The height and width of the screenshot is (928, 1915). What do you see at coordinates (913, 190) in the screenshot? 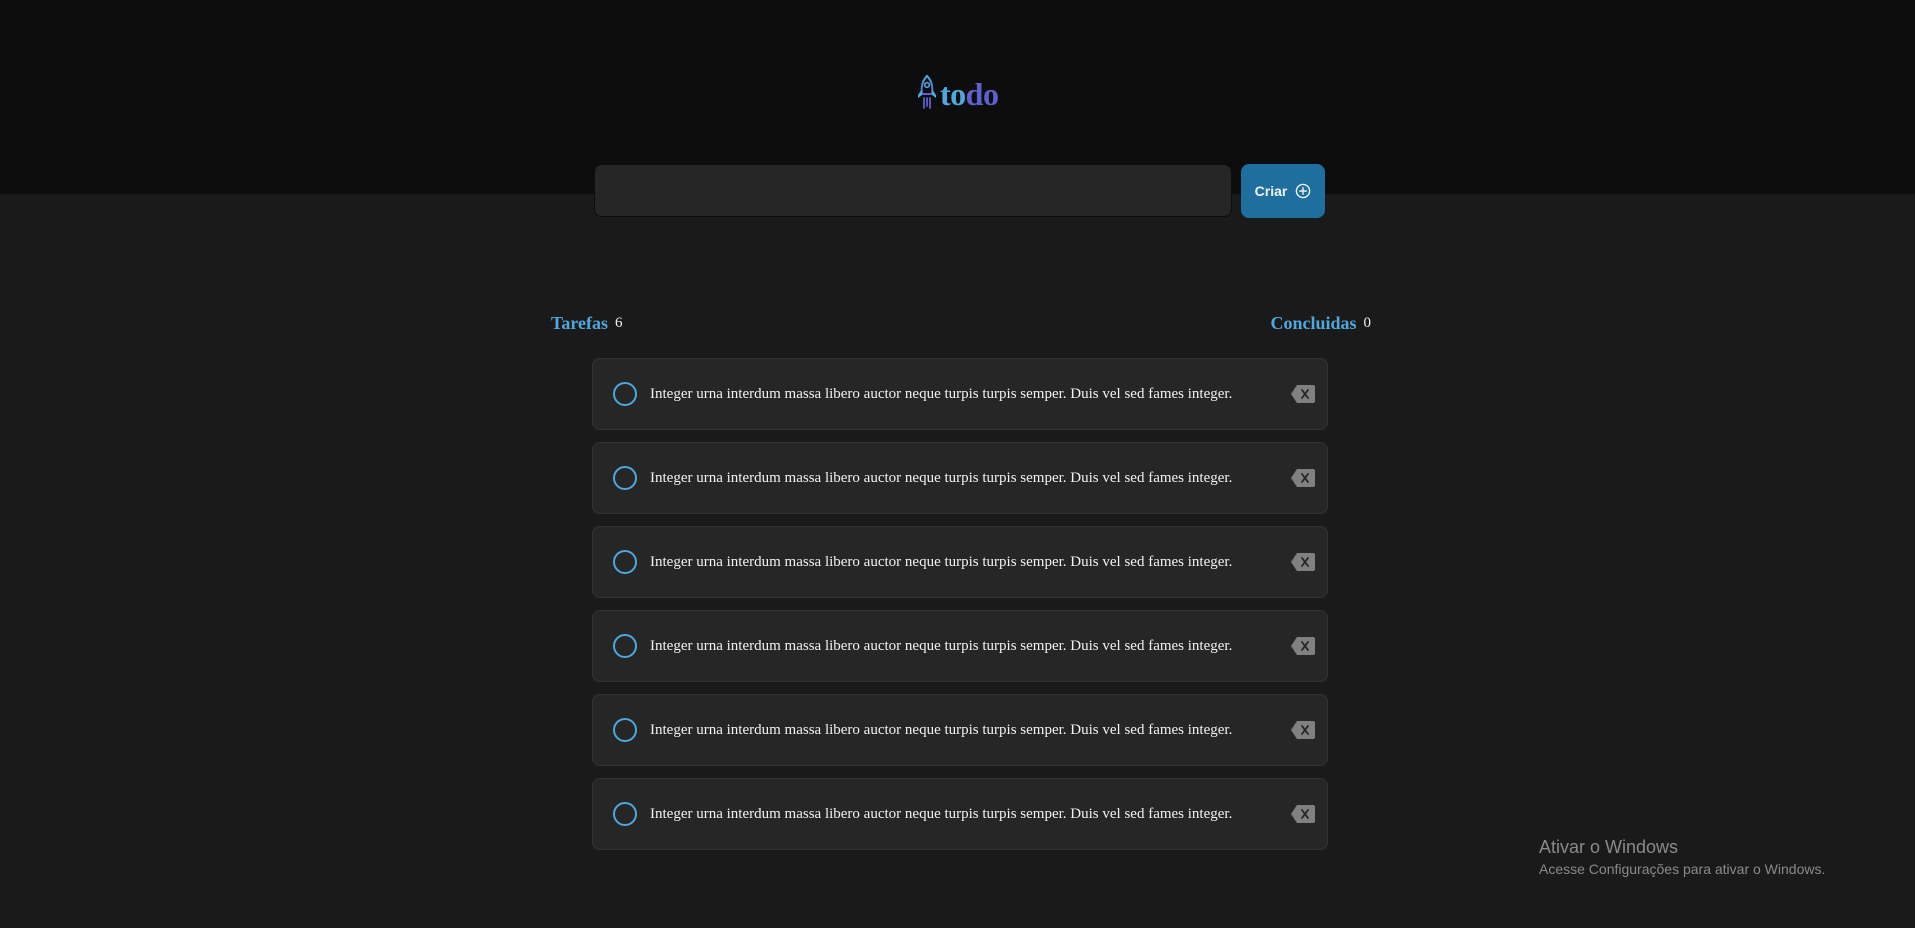
I see `new-task-input` at bounding box center [913, 190].